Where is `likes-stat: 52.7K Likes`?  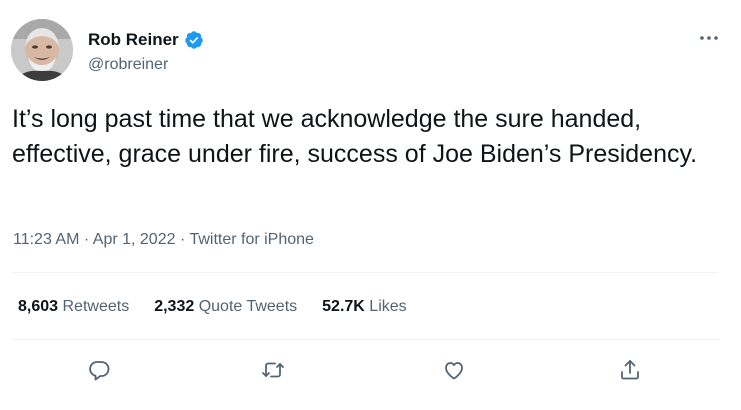 likes-stat: 52.7K Likes is located at coordinates (364, 307).